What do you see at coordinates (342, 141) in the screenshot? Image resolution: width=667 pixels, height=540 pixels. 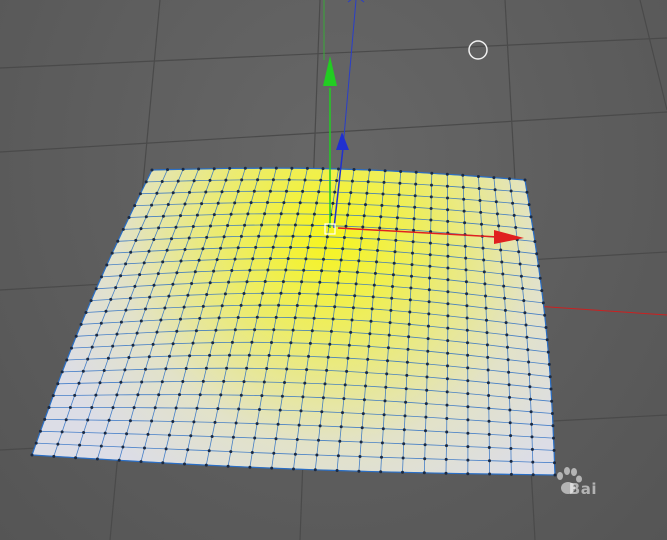 I see `axis-z-arrow` at bounding box center [342, 141].